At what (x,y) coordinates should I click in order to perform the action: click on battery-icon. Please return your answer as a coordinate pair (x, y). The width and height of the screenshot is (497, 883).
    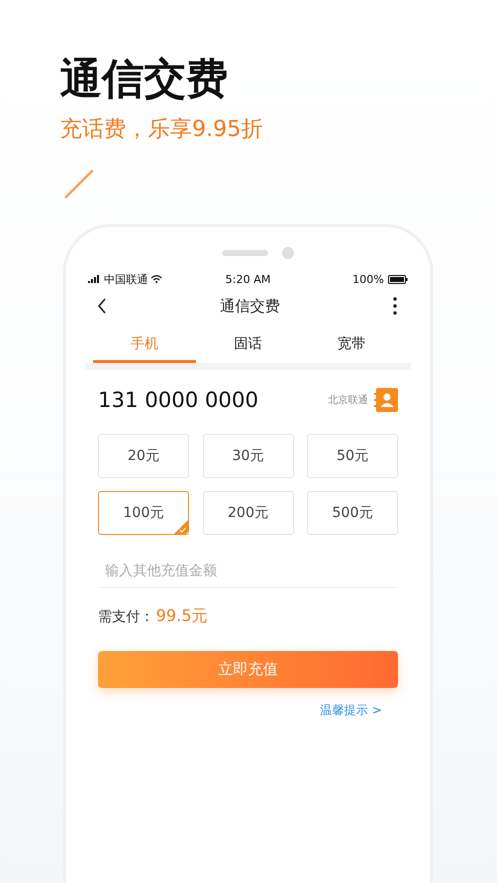
    Looking at the image, I should click on (398, 279).